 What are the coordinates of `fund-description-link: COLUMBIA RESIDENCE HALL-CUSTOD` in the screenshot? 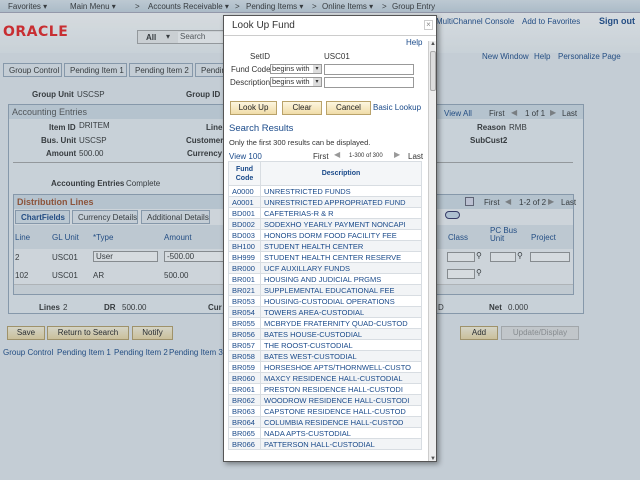 It's located at (341, 422).